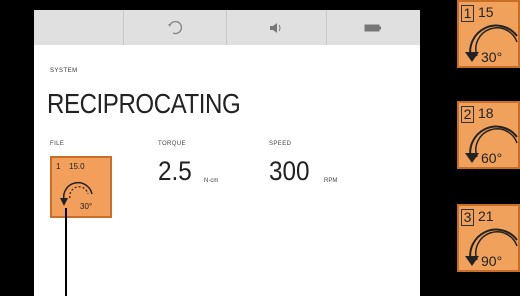  Describe the element at coordinates (77, 166) in the screenshot. I see `file-code: 15.0` at that location.